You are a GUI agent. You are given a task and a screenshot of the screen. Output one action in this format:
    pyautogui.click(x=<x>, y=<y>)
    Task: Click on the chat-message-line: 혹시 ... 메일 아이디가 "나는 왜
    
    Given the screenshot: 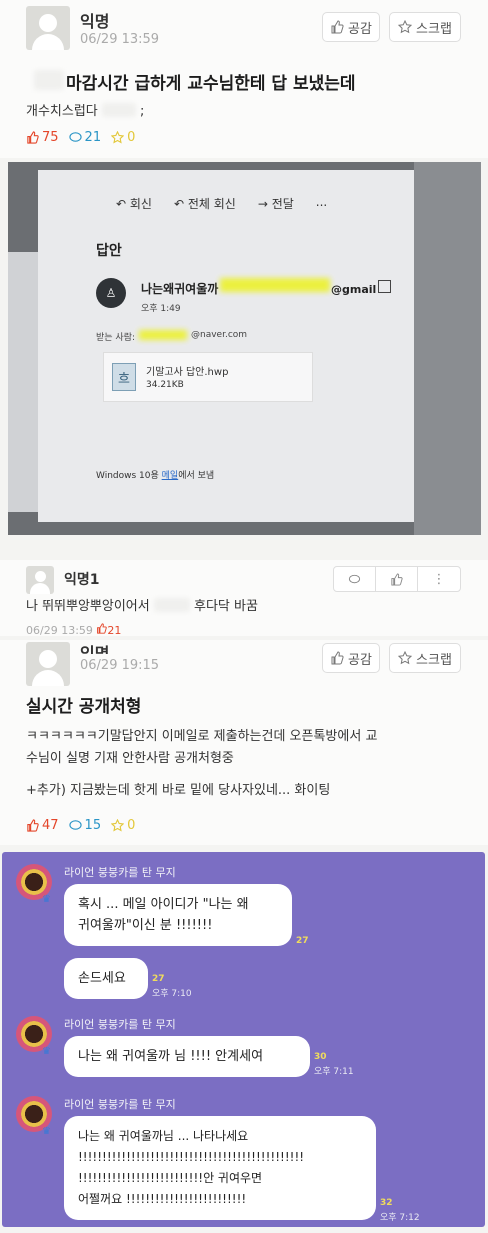 What is the action you would take?
    pyautogui.click(x=163, y=904)
    